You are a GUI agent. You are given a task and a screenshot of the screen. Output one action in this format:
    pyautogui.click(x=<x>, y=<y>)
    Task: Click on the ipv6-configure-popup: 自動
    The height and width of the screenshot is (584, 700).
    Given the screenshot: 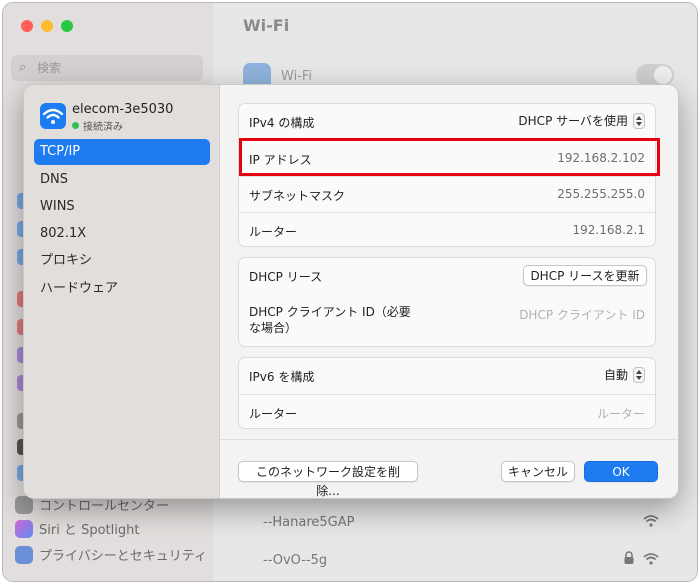 What is the action you would take?
    pyautogui.click(x=624, y=374)
    